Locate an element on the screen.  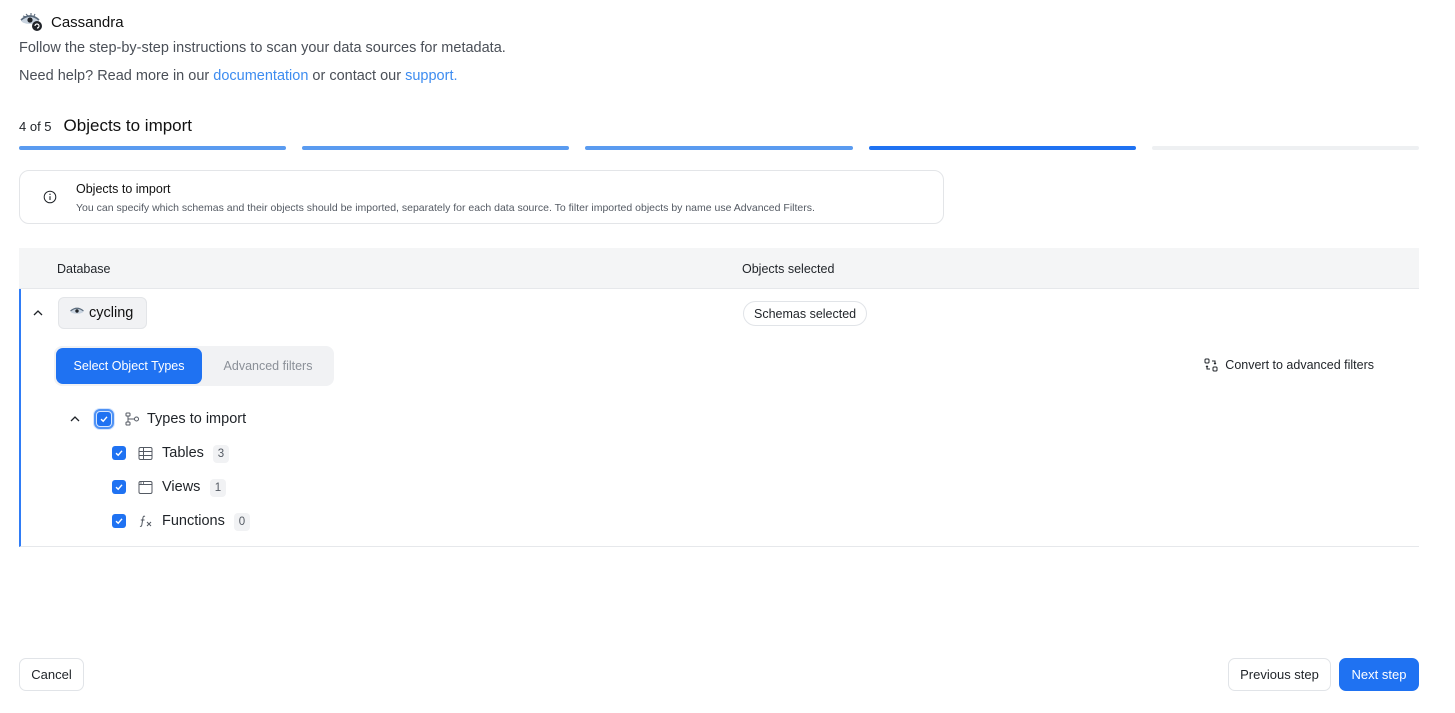
schemas-selected-badge: Schemas selected is located at coordinates (805, 313).